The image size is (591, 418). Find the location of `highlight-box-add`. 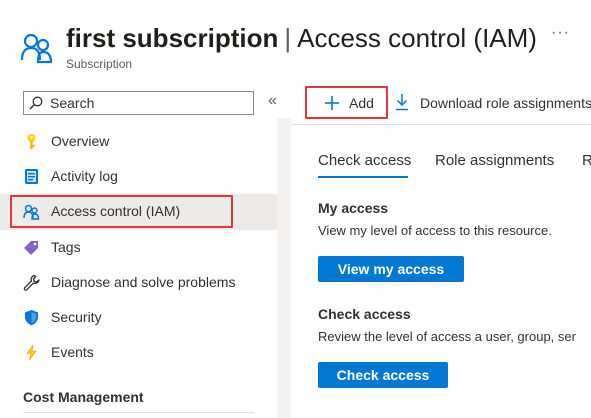

highlight-box-add is located at coordinates (346, 102).